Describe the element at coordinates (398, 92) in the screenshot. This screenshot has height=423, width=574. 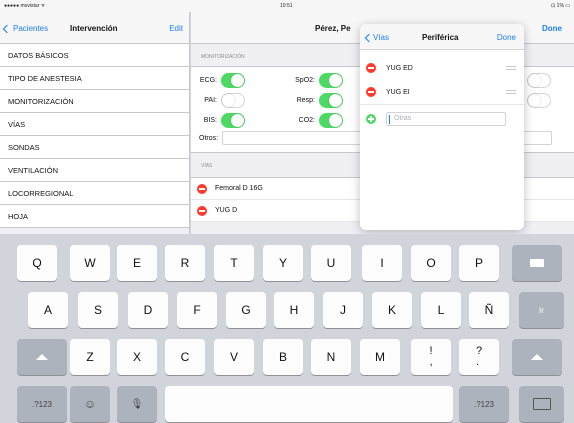
I see `popover-item-label: YUG EI` at that location.